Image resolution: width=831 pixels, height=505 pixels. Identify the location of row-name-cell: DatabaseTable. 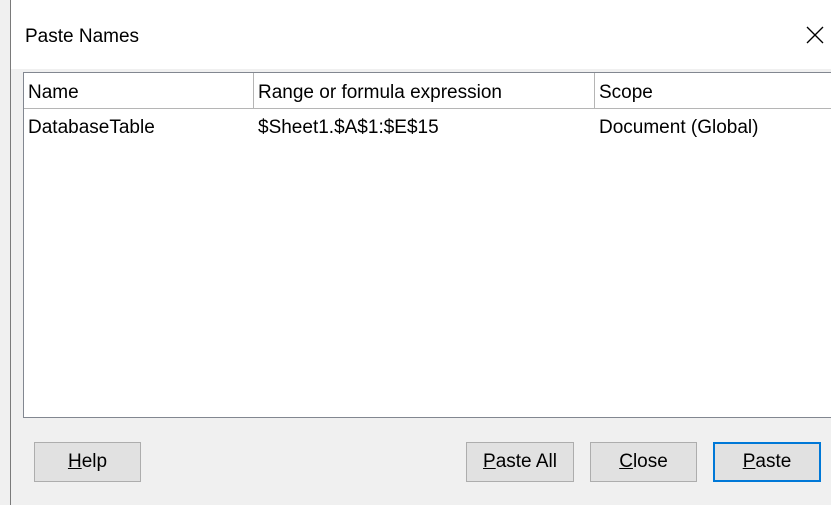
(91, 127).